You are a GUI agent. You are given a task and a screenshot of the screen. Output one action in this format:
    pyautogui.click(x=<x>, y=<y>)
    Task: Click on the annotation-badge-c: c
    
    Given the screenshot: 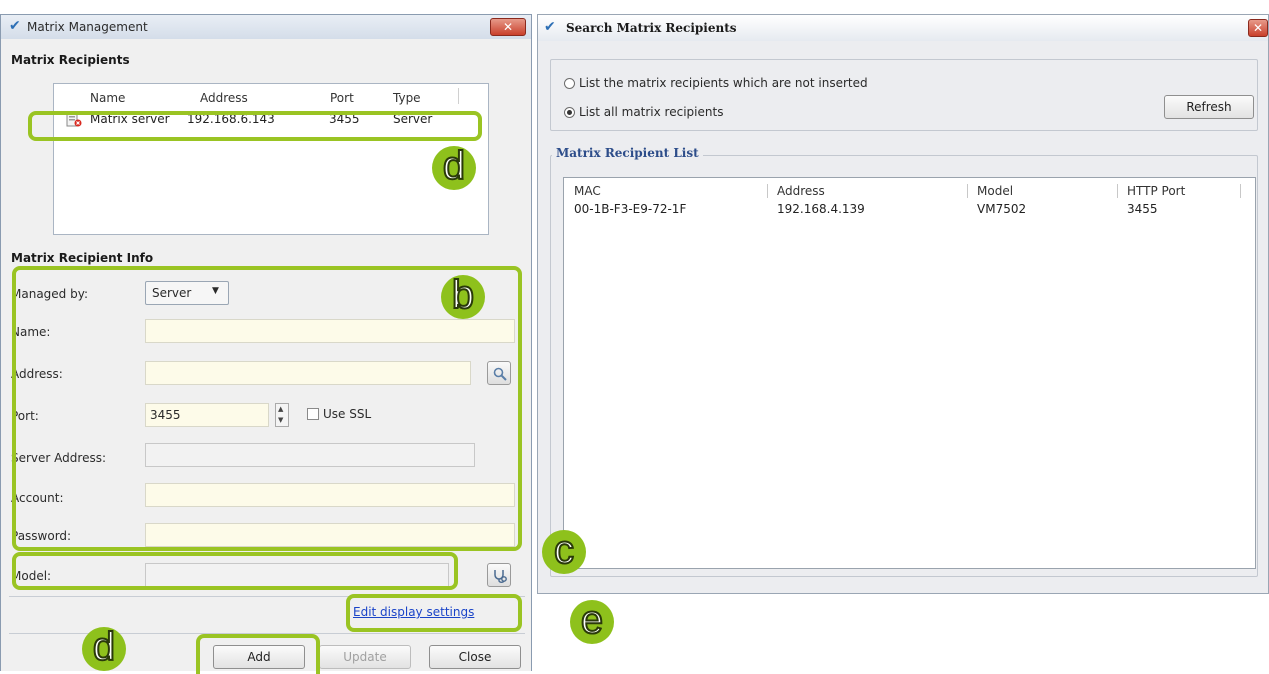 What is the action you would take?
    pyautogui.click(x=564, y=551)
    